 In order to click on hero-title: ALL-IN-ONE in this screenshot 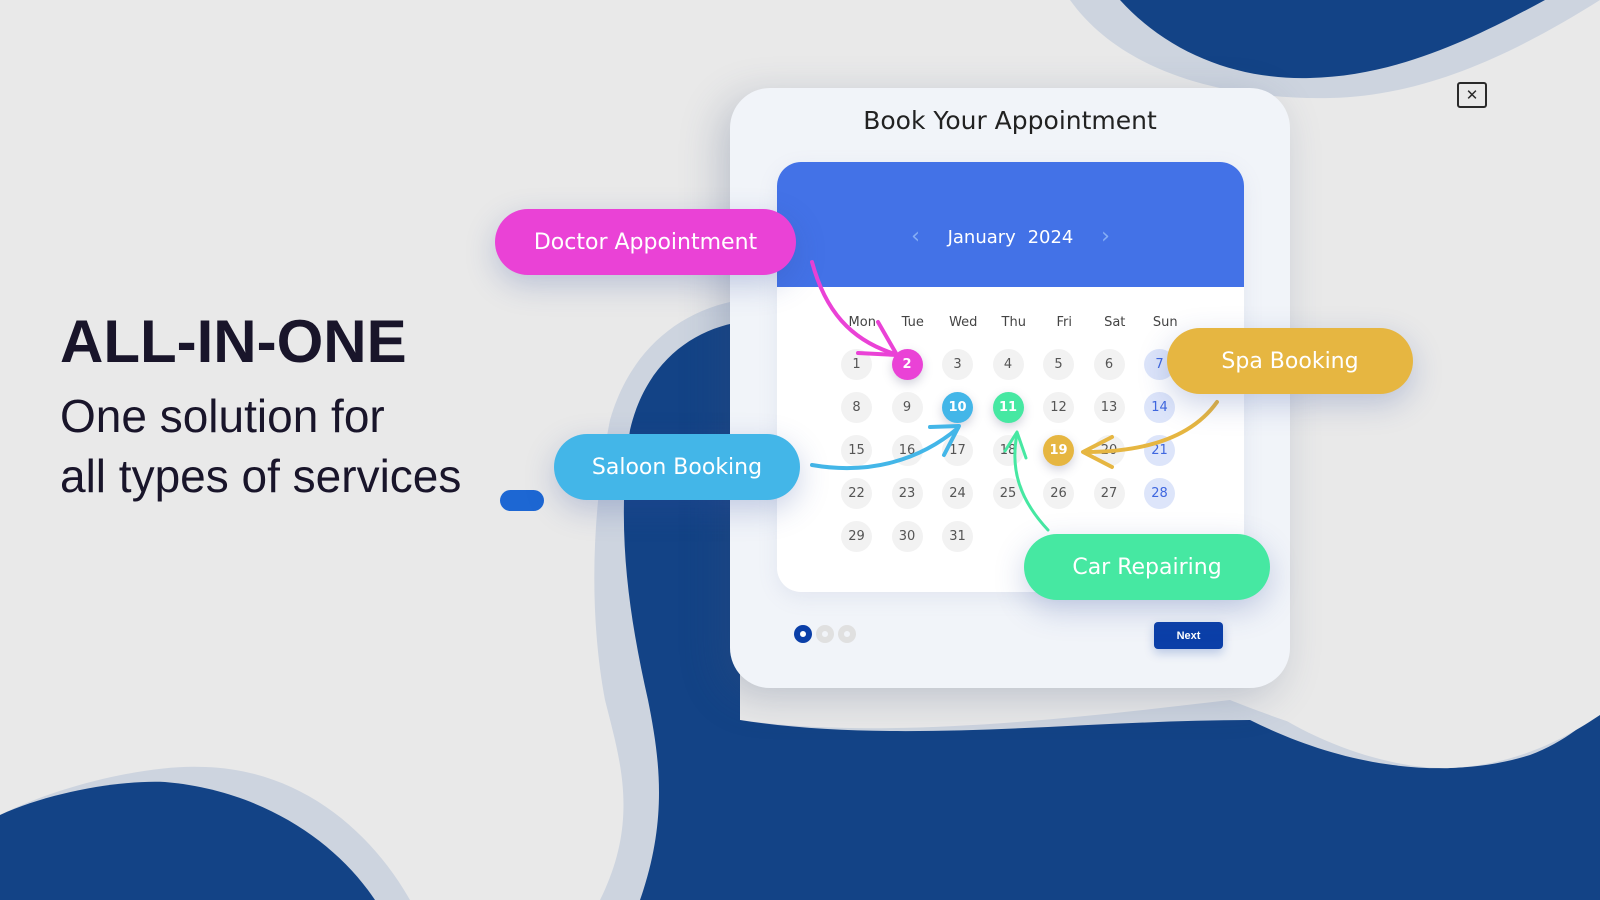, I will do `click(233, 341)`.